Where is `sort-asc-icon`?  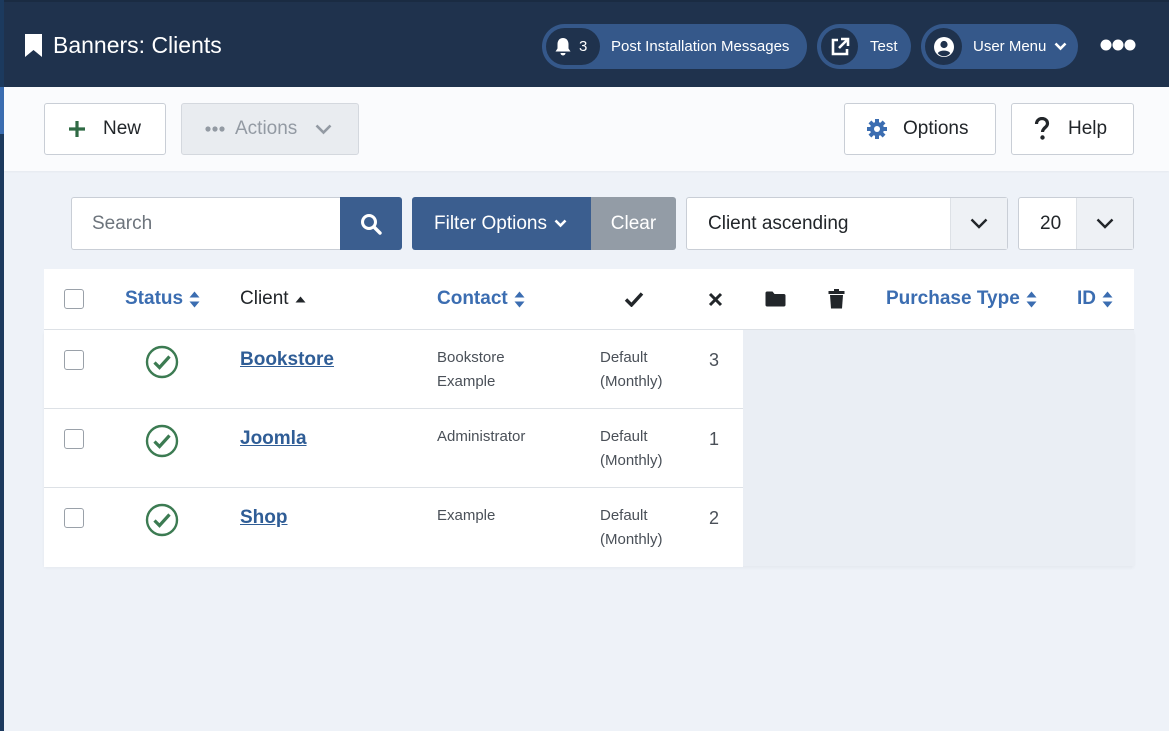 sort-asc-icon is located at coordinates (300, 299).